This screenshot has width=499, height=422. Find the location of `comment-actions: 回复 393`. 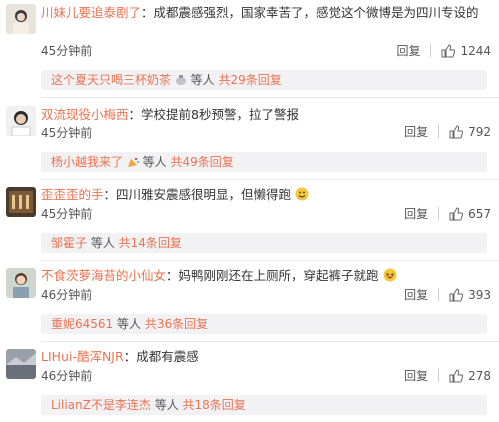

comment-actions: 回复 393 is located at coordinates (447, 294).